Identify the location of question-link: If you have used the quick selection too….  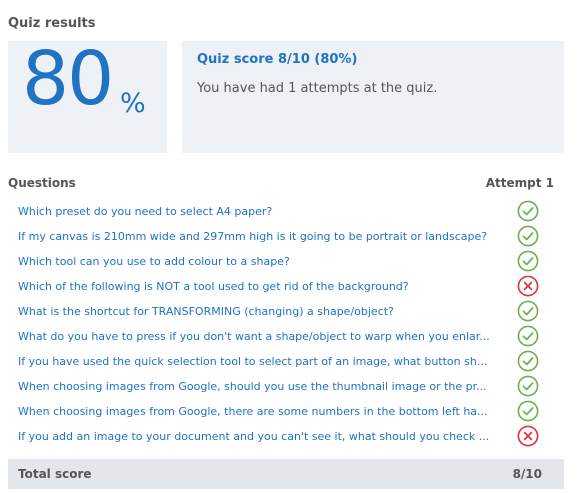
(258, 361).